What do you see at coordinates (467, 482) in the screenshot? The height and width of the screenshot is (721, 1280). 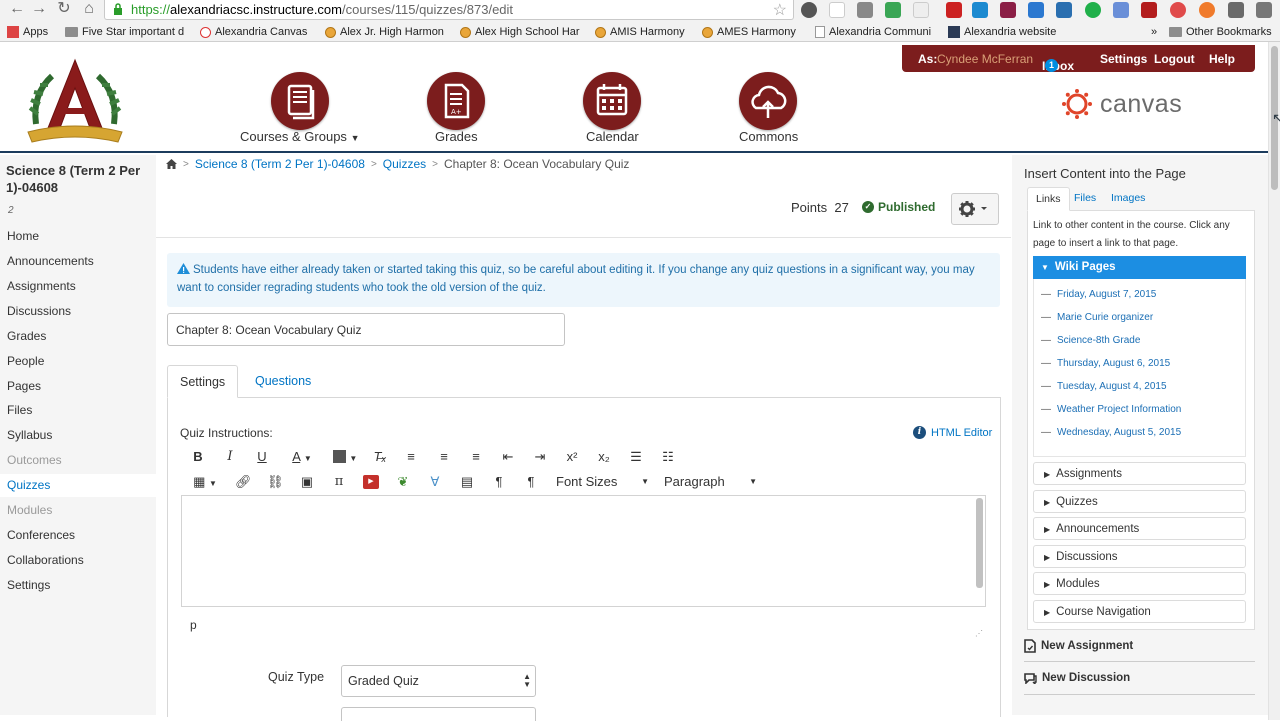 I see `embed-media-icon: ▤` at bounding box center [467, 482].